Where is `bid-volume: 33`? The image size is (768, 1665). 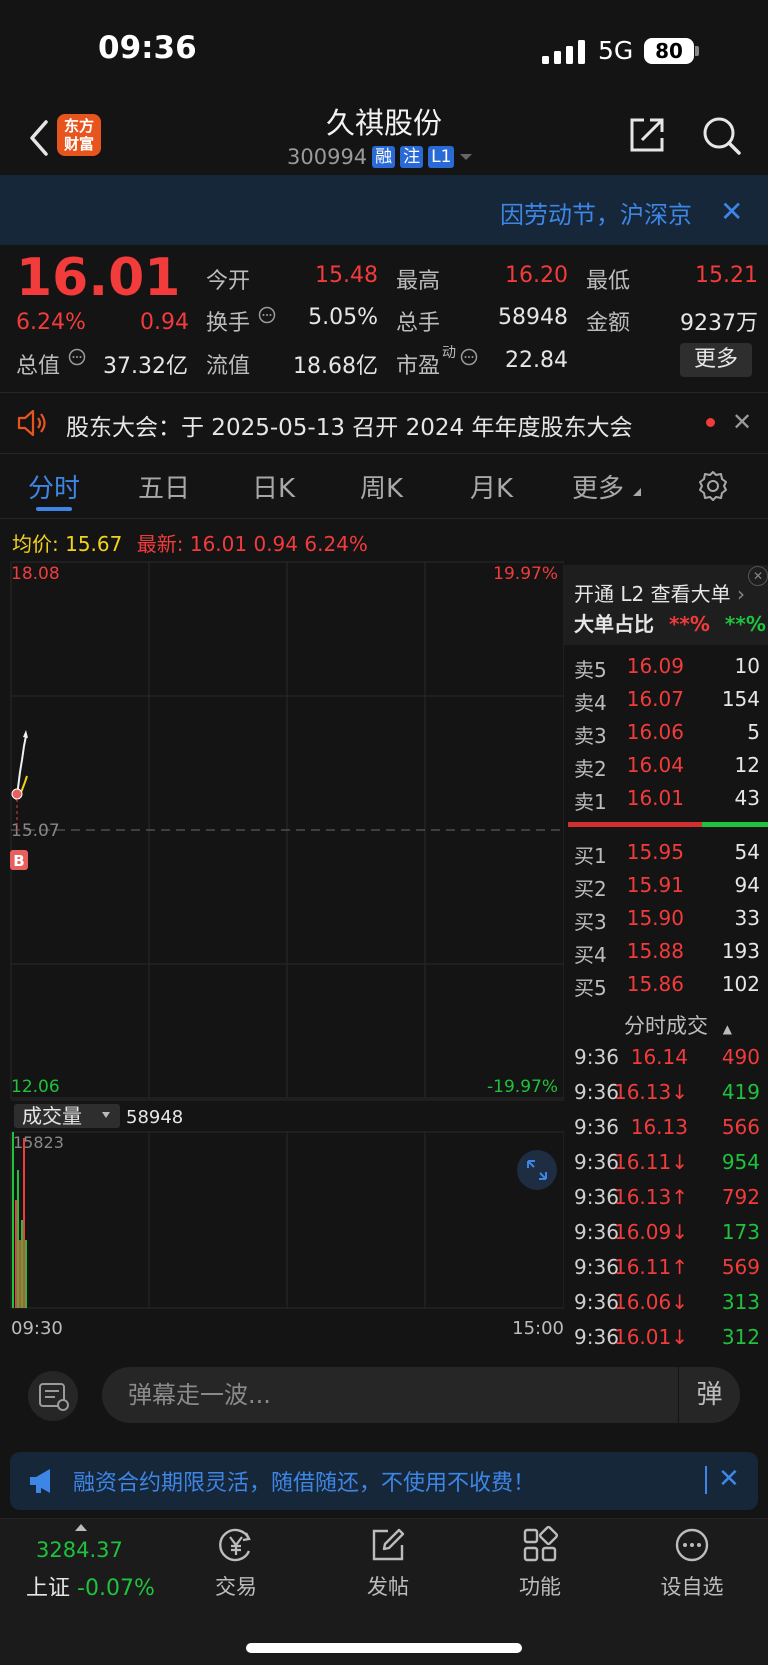
bid-volume: 33 is located at coordinates (747, 918).